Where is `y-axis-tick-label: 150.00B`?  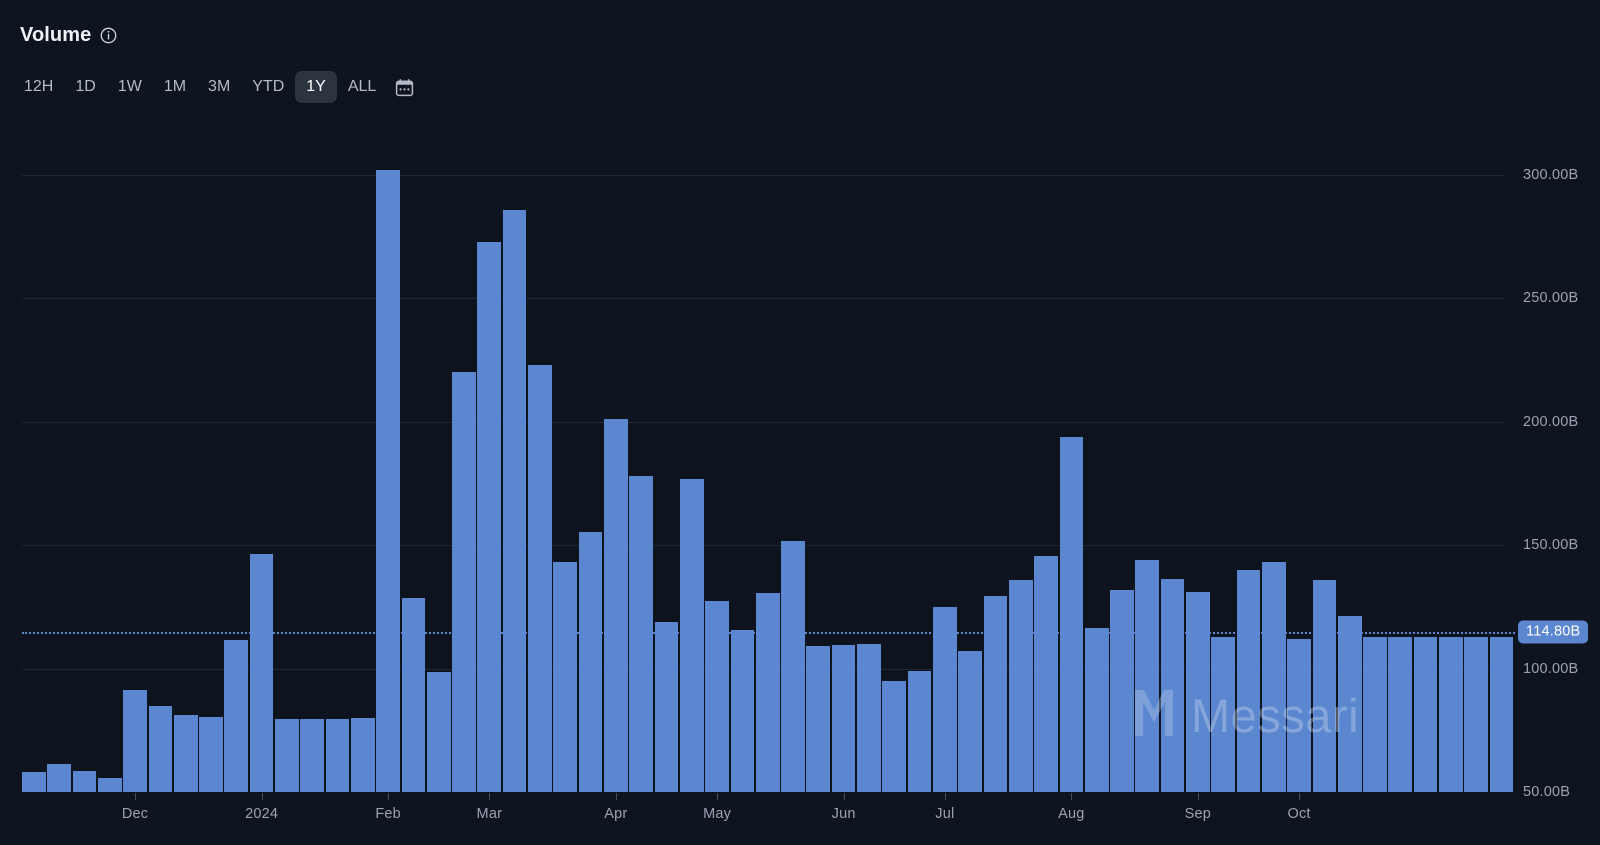
y-axis-tick-label: 150.00B is located at coordinates (1551, 545).